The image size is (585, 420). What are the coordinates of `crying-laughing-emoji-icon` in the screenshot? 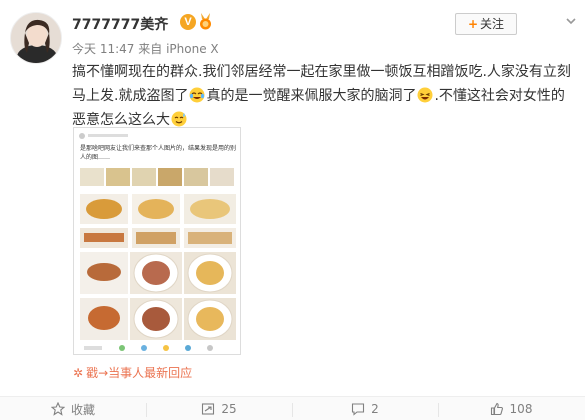 It's located at (197, 95).